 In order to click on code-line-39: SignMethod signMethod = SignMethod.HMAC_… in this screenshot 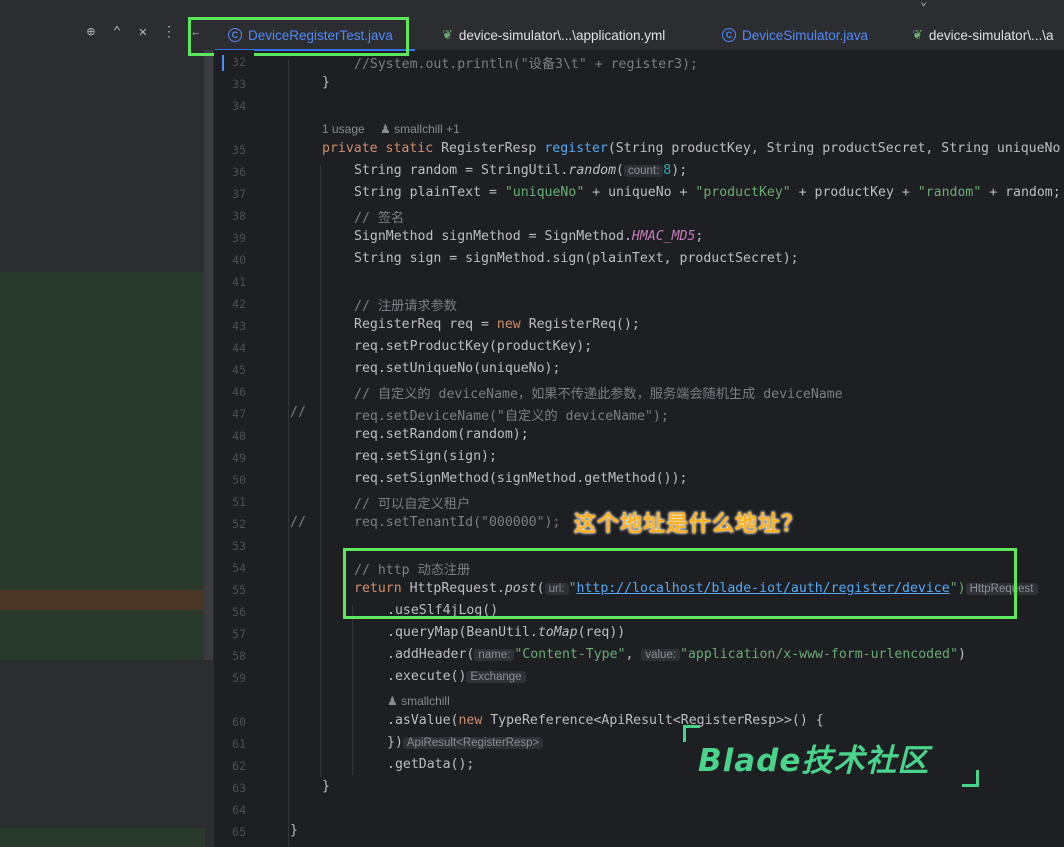, I will do `click(528, 236)`.